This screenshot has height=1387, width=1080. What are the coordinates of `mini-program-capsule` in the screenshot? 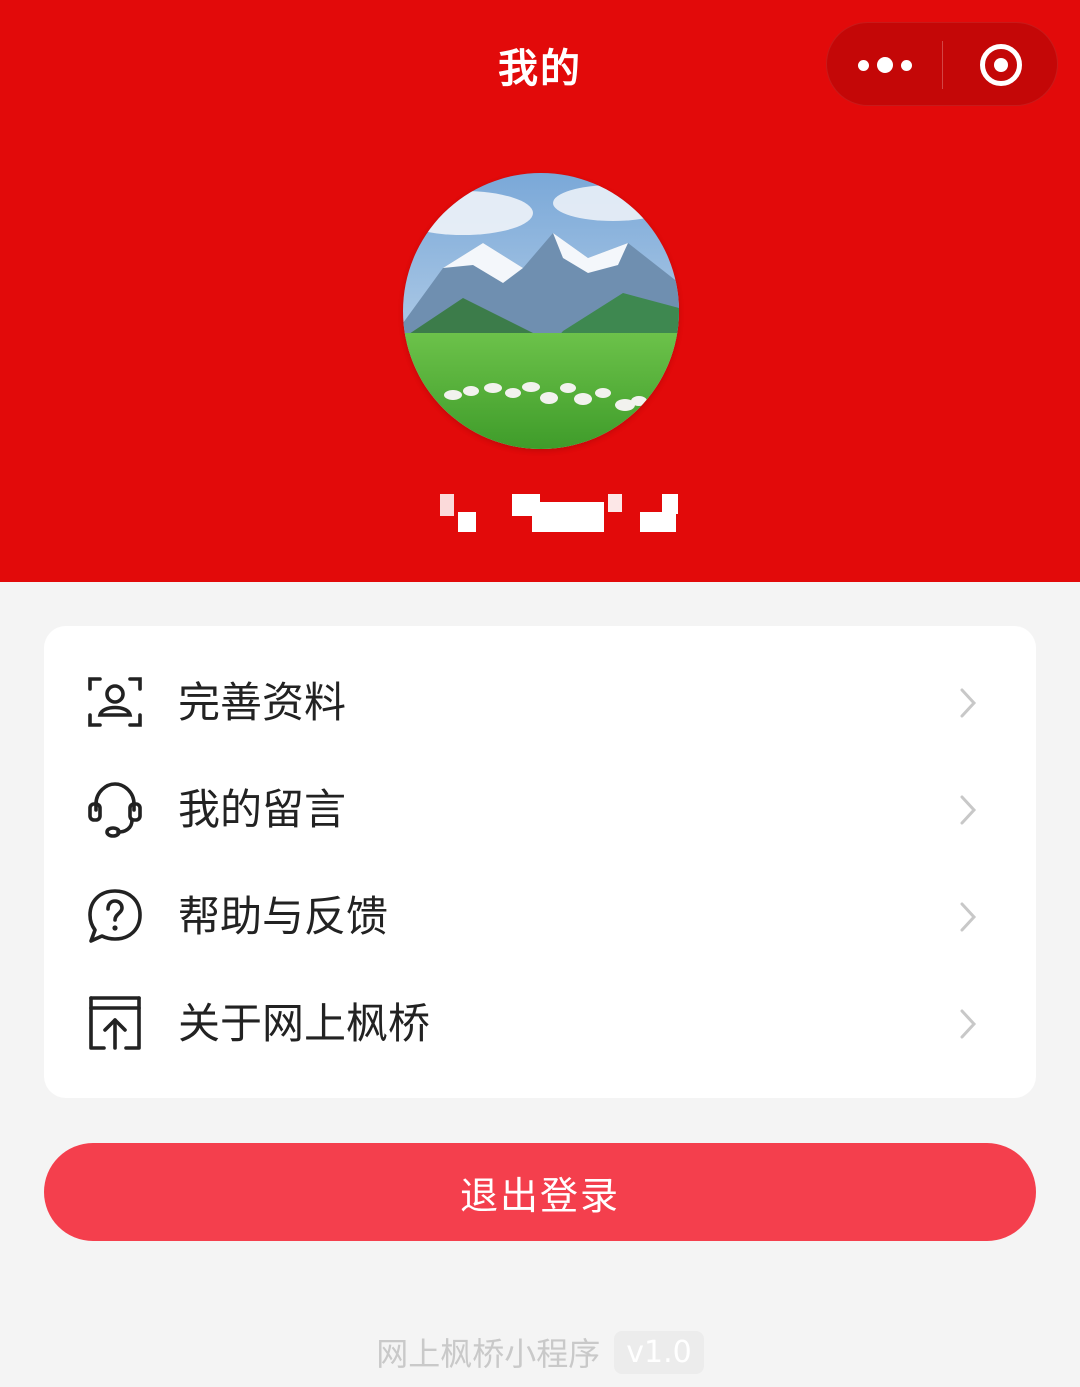 It's located at (942, 64).